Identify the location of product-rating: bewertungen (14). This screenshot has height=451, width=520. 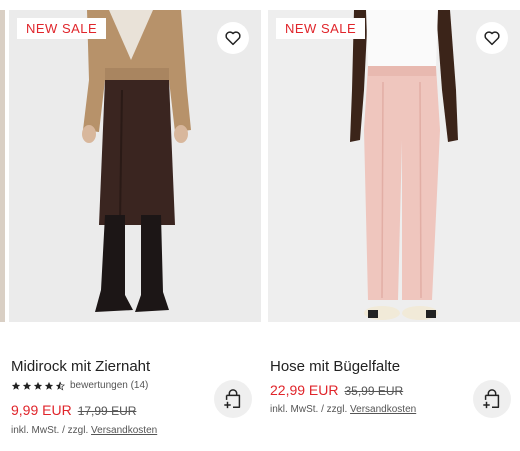
(79, 385).